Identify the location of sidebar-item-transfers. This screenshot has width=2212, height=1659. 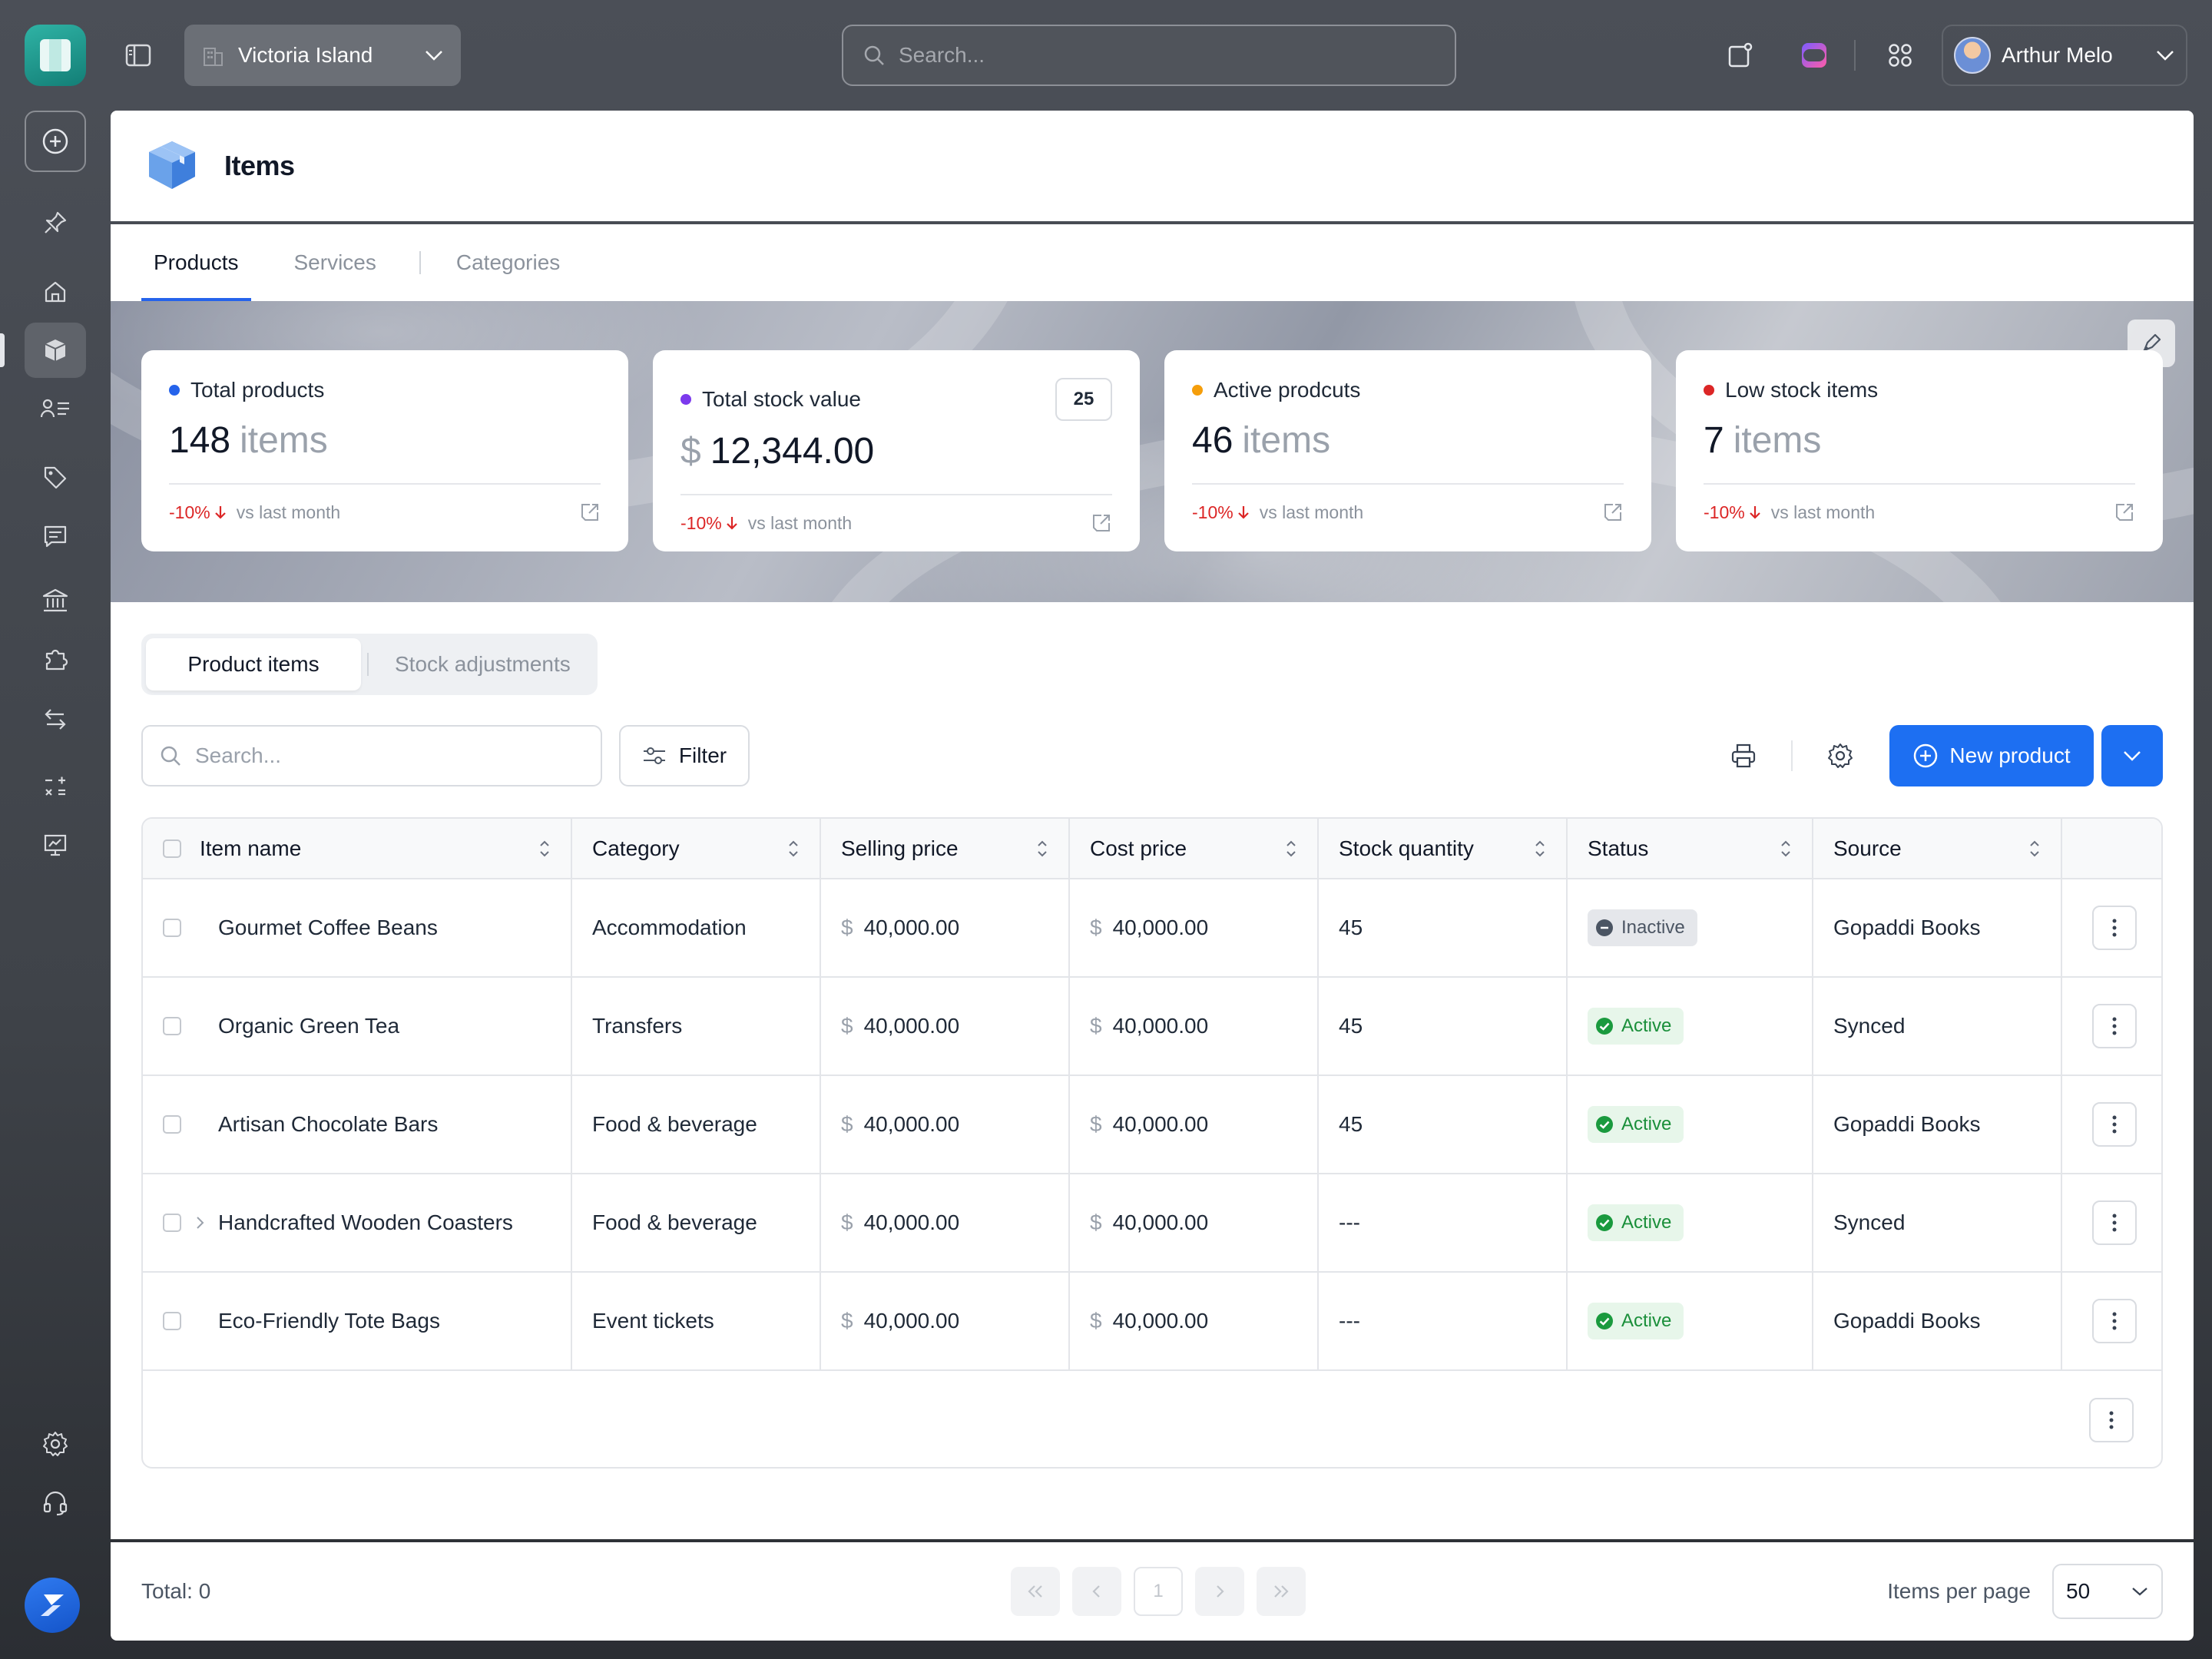
(55, 719).